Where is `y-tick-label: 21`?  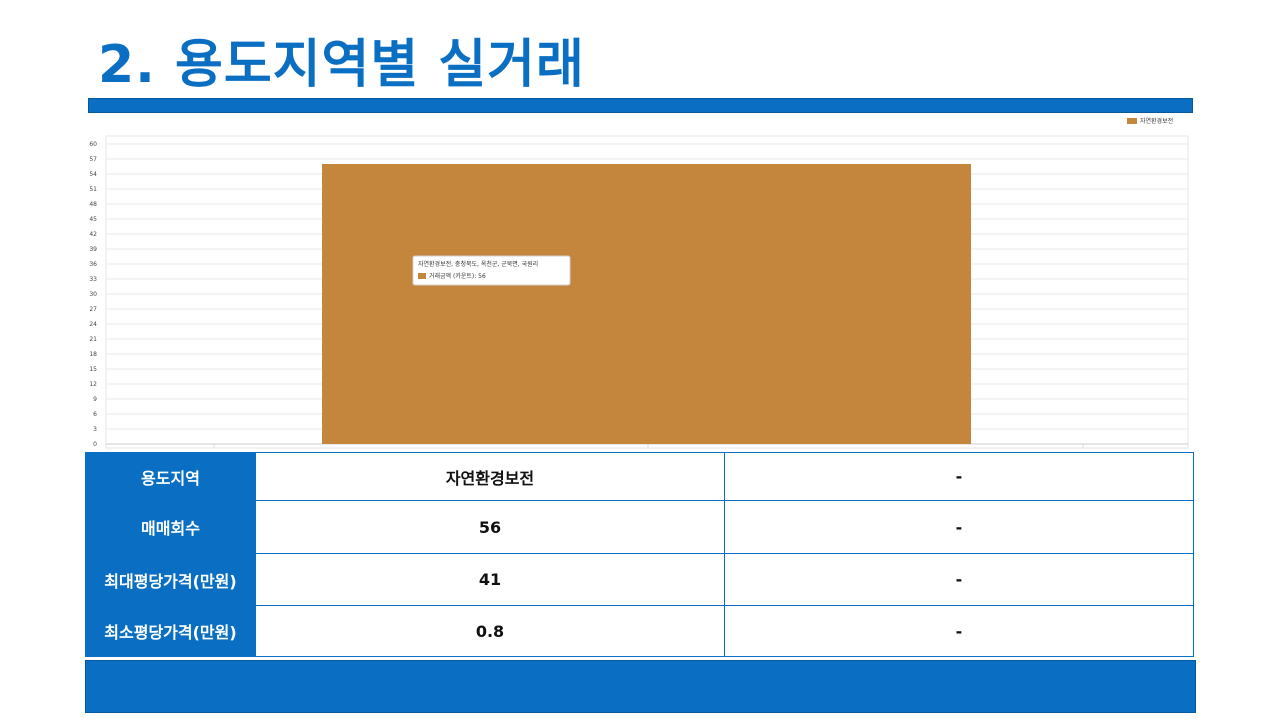 y-tick-label: 21 is located at coordinates (93, 339).